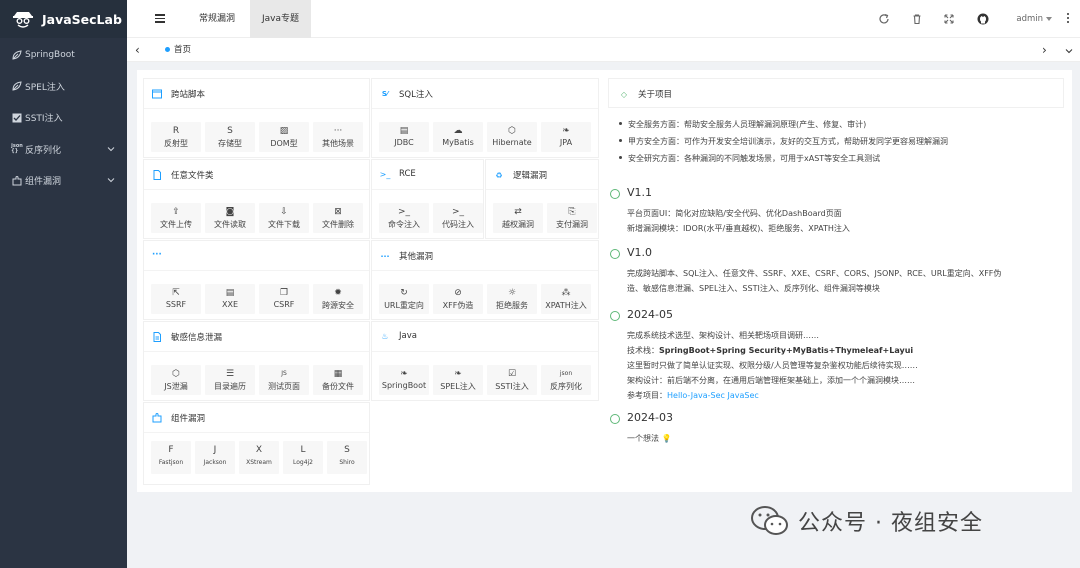 This screenshot has width=1080, height=568. I want to click on label: 参考项目：, so click(647, 395).